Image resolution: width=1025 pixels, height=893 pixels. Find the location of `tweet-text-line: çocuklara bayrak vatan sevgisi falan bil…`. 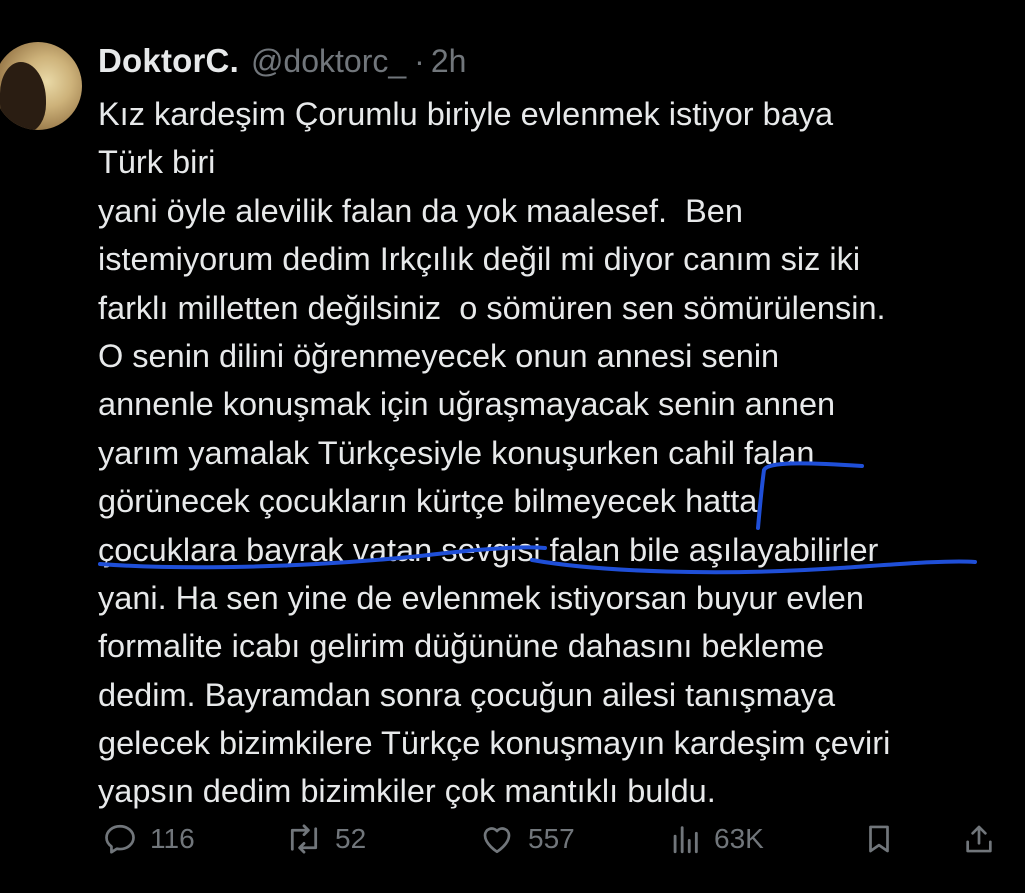

tweet-text-line: çocuklara bayrak vatan sevgisi falan bil… is located at coordinates (488, 549).